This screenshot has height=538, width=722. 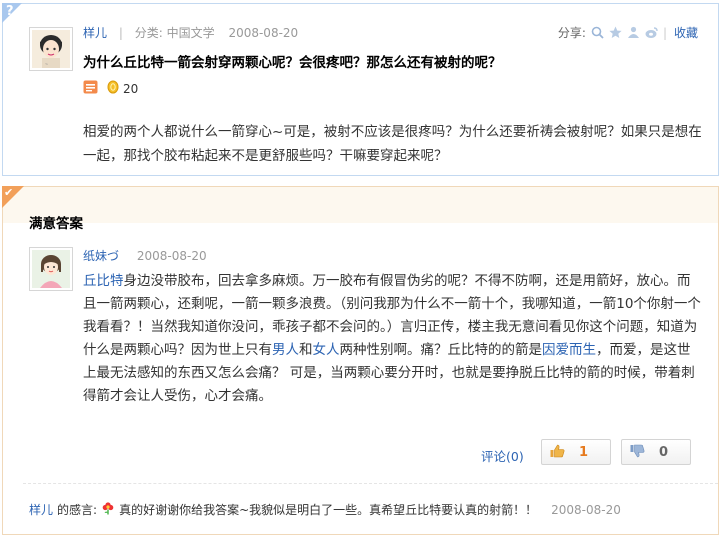 What do you see at coordinates (360, 205) in the screenshot?
I see `best-answer-header` at bounding box center [360, 205].